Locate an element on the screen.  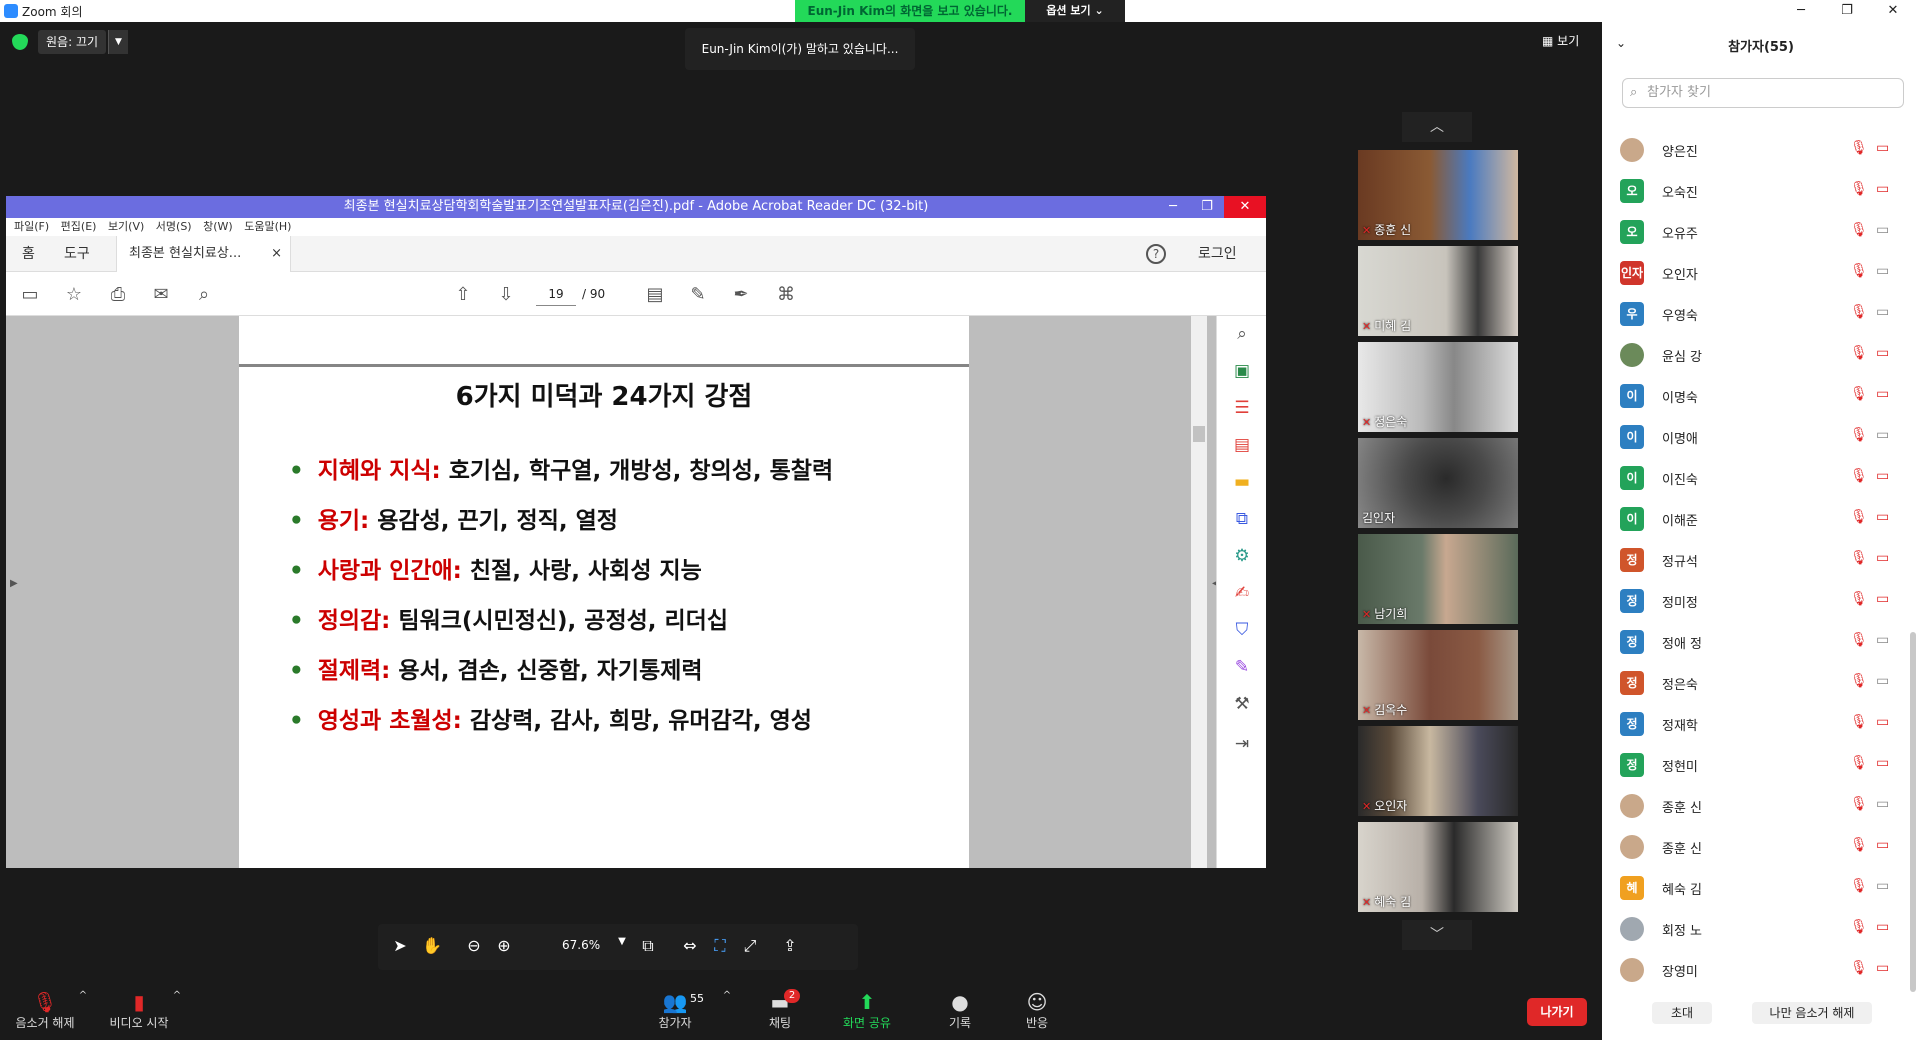
full-screen-icon: ⤢ is located at coordinates (750, 947).